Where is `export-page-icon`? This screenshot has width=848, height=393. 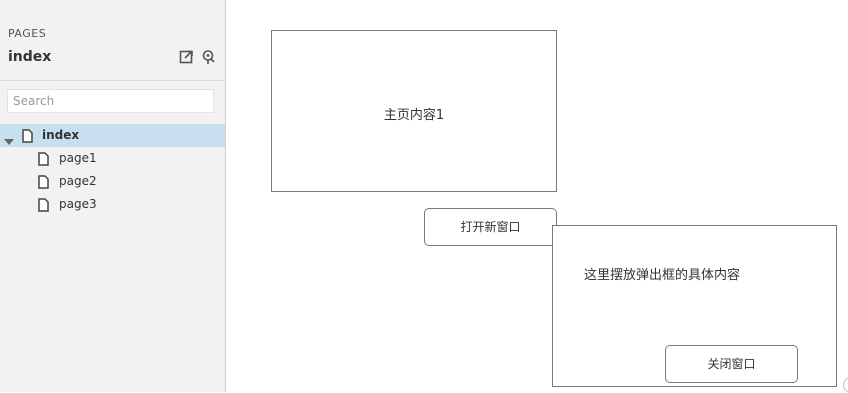
export-page-icon is located at coordinates (187, 57).